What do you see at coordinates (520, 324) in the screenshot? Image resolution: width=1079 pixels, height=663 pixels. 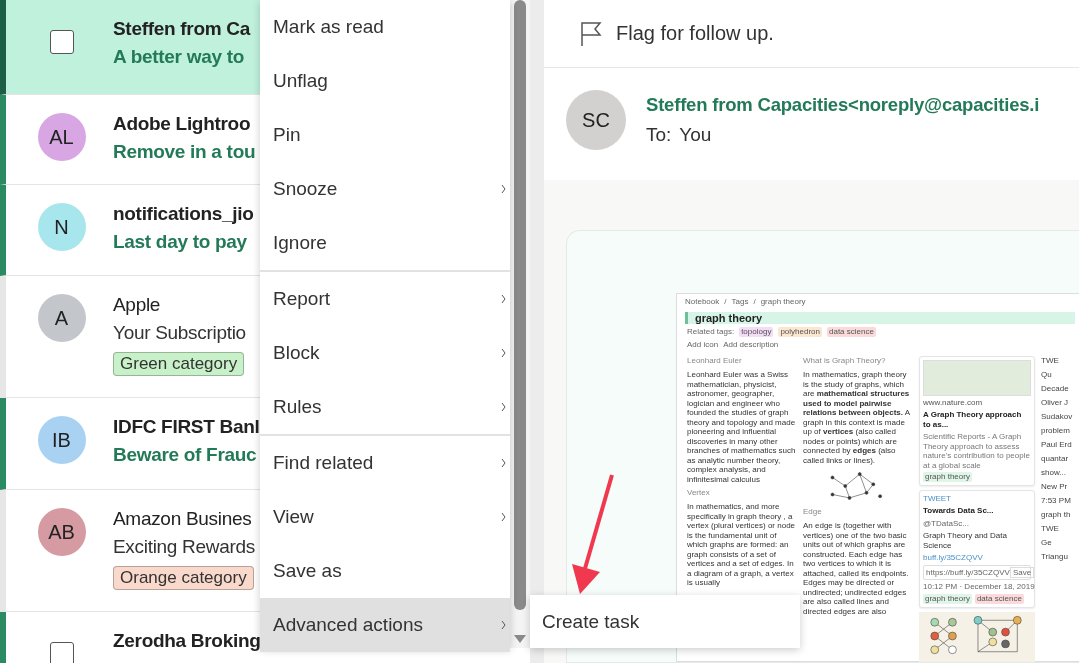 I see `scrollbar` at bounding box center [520, 324].